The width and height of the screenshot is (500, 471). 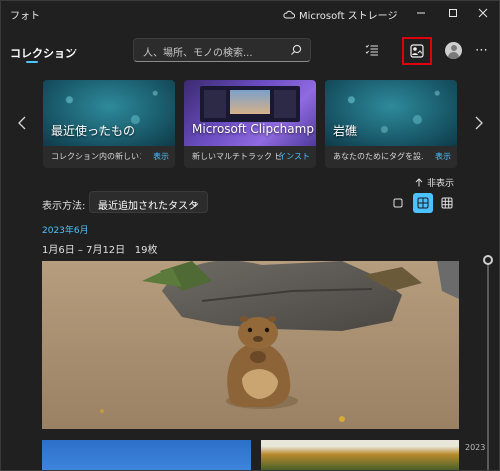 What do you see at coordinates (146, 250) in the screenshot?
I see `item-count: 19枚` at bounding box center [146, 250].